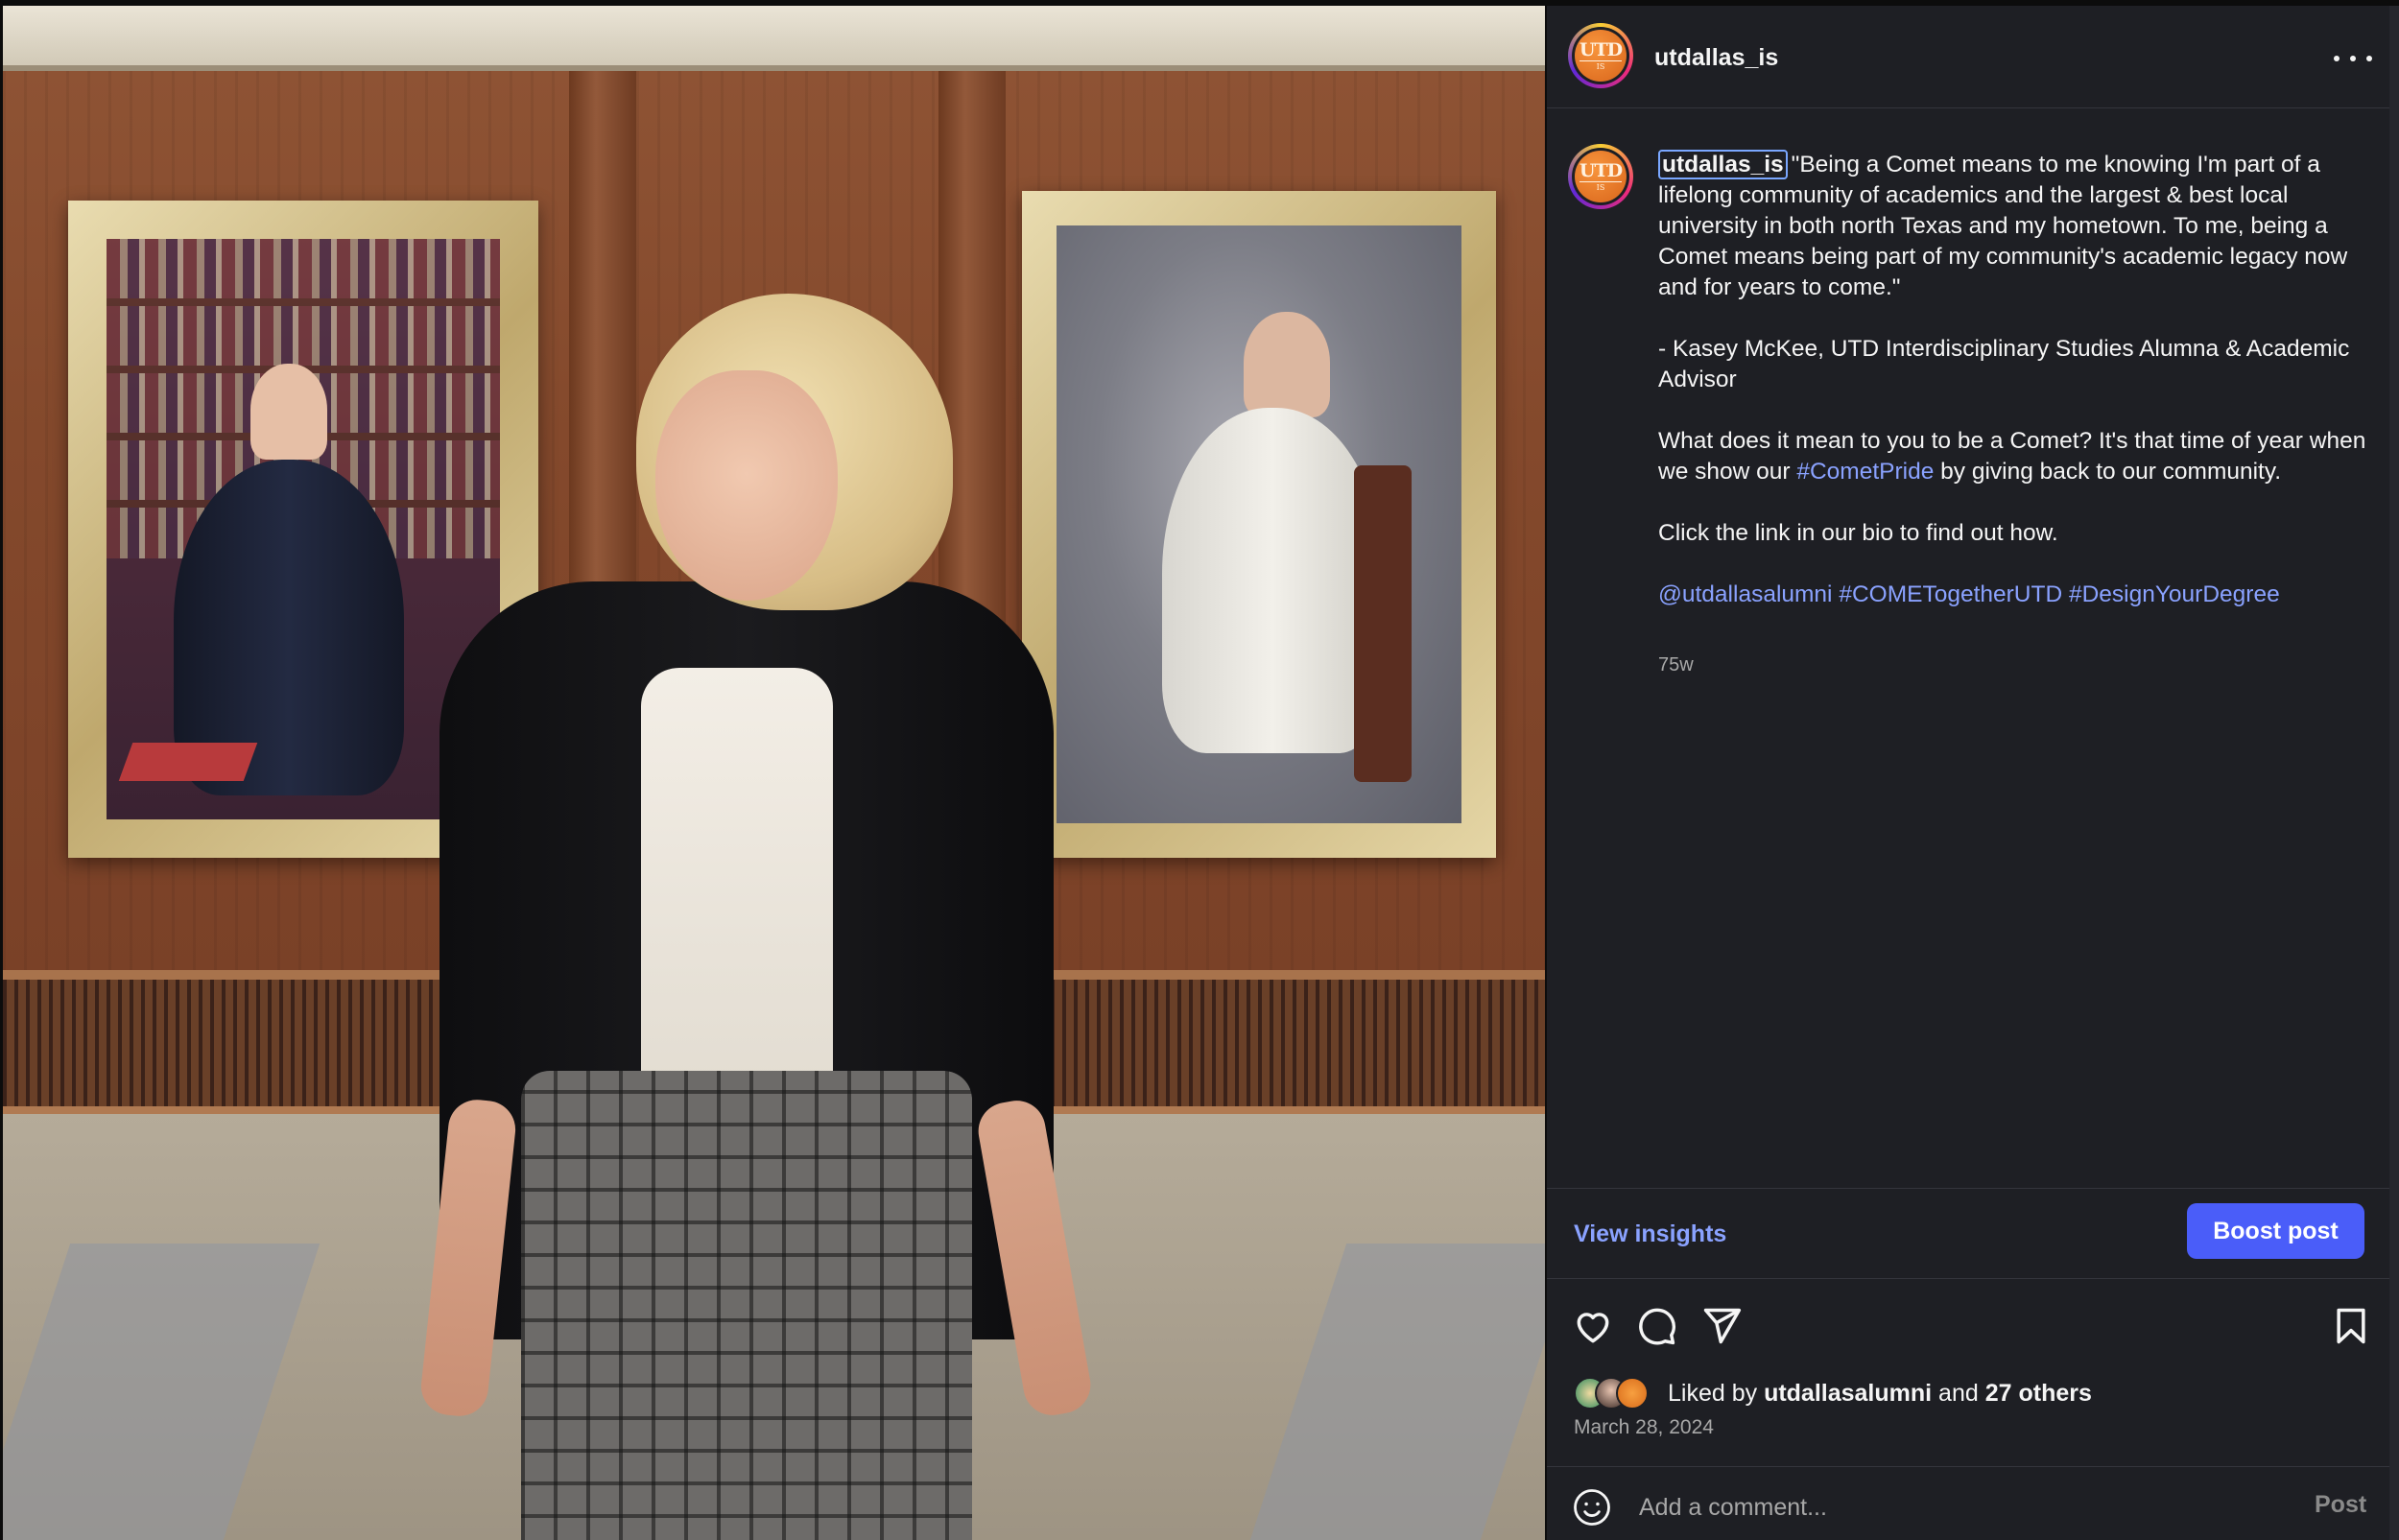  Describe the element at coordinates (737, 874) in the screenshot. I see `woman-shirt` at that location.